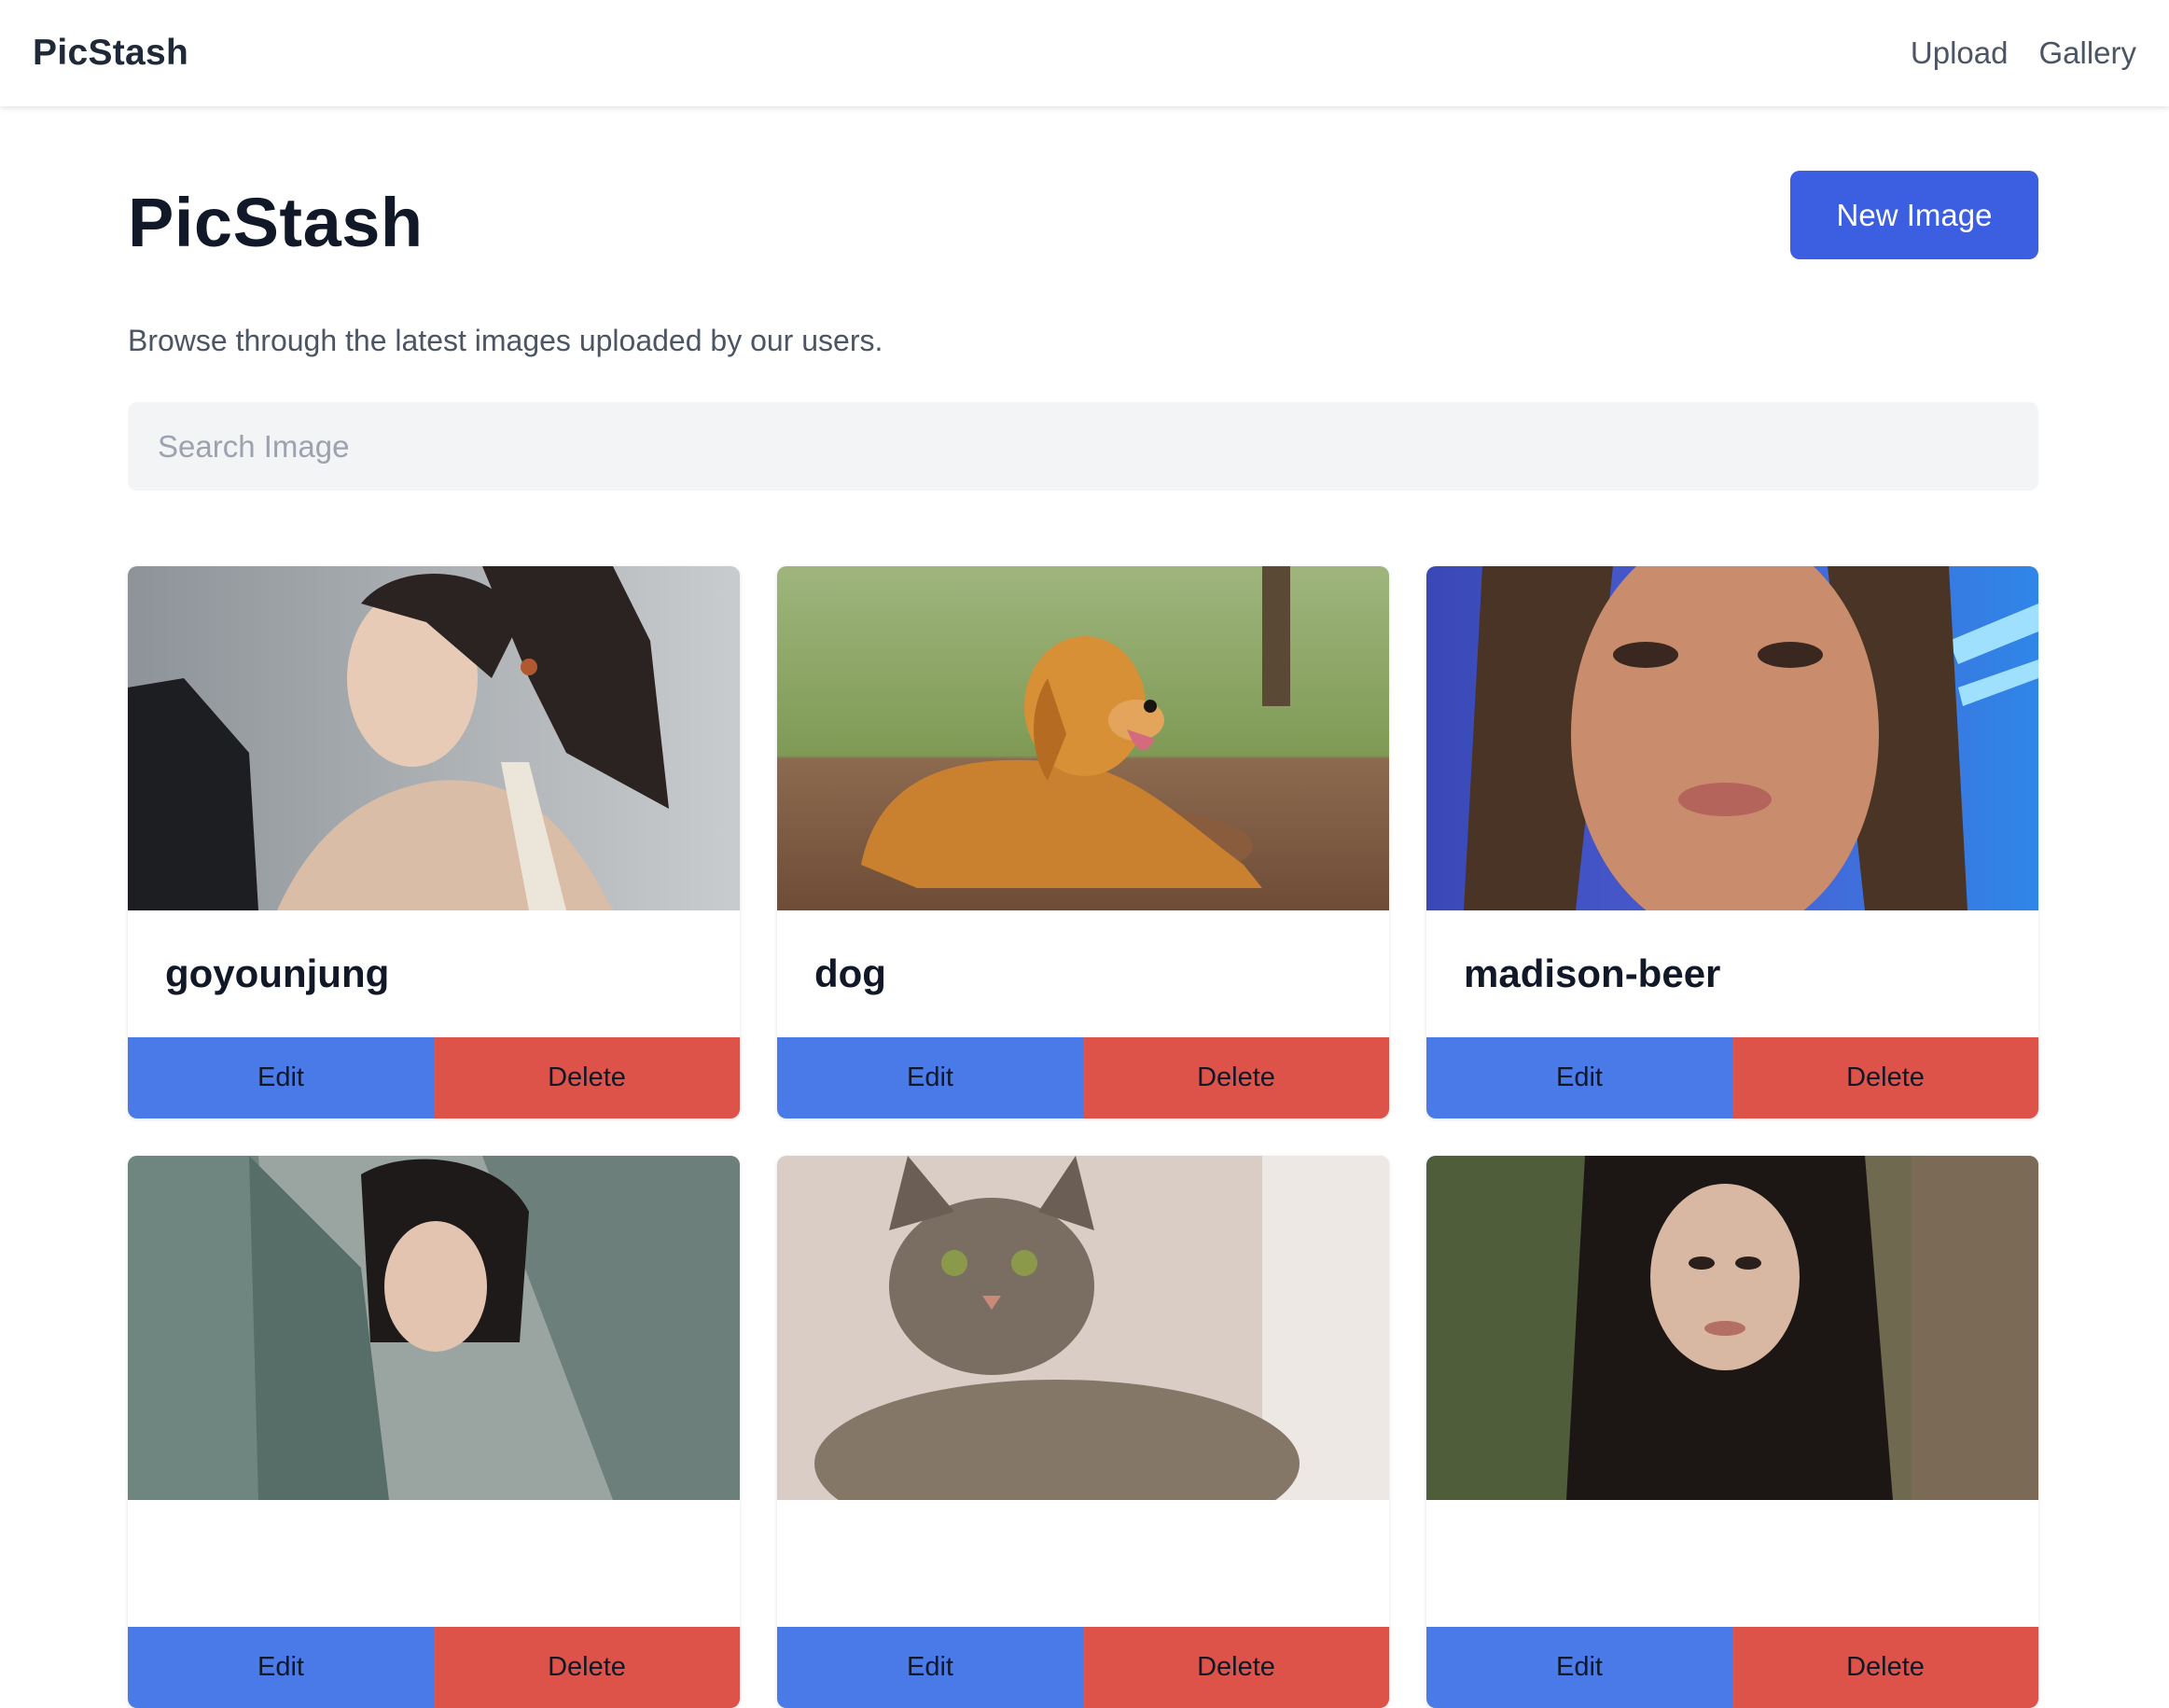  I want to click on card-body: goyounjung, so click(434, 974).